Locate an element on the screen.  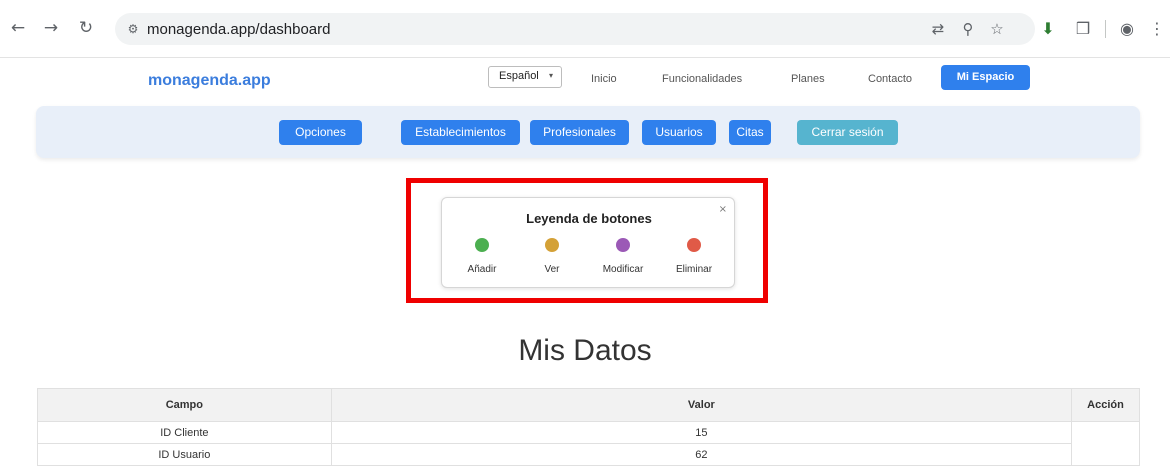
bookmark-star-icon: ☆ is located at coordinates (997, 29).